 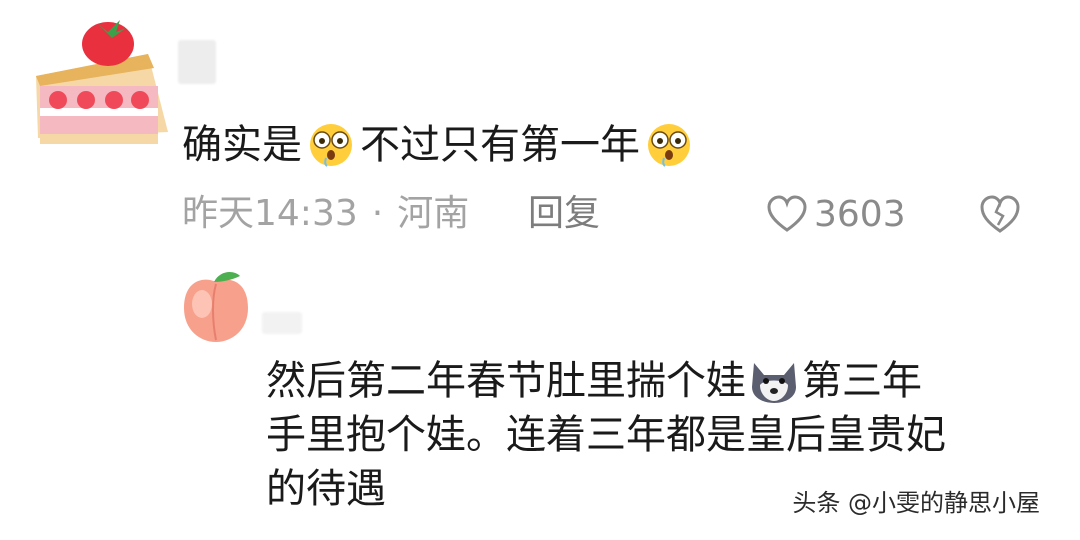 What do you see at coordinates (774, 381) in the screenshot?
I see `wolf-emoji-icon` at bounding box center [774, 381].